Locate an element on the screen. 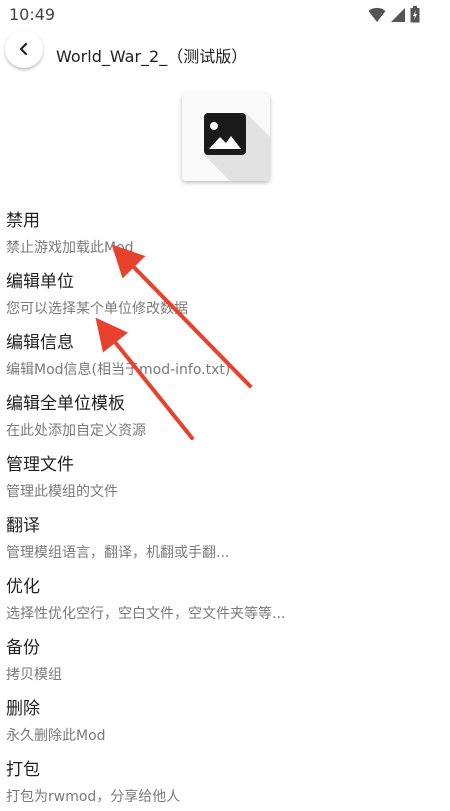 This screenshot has width=450, height=811. back-arrow-icon is located at coordinates (23, 49).